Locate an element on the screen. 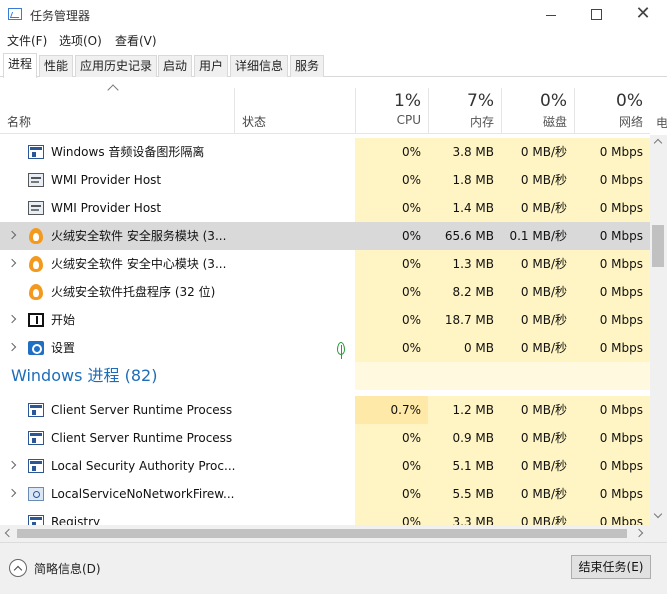 The height and width of the screenshot is (594, 667). minimize-icon is located at coordinates (551, 15).